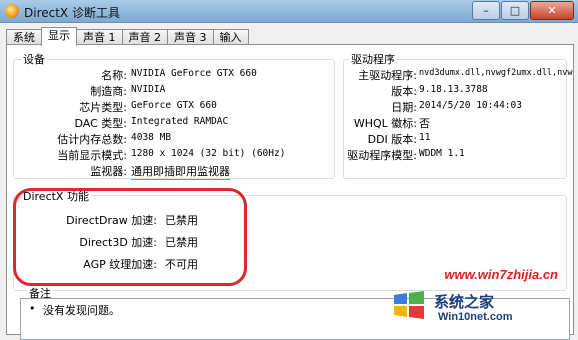 The width and height of the screenshot is (578, 340). I want to click on notes-item: 没有发现问题。, so click(81, 310).